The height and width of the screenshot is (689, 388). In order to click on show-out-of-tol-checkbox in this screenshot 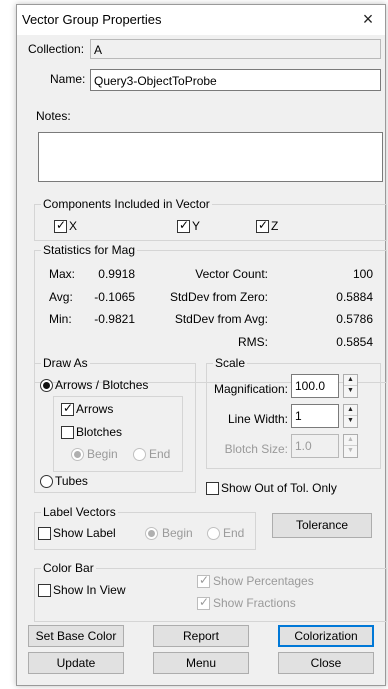, I will do `click(212, 488)`.